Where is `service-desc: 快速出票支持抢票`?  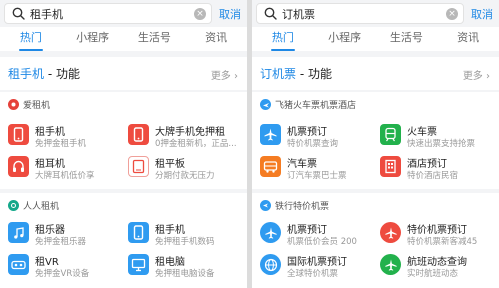
service-desc: 快速出票支持抢票 is located at coordinates (441, 144).